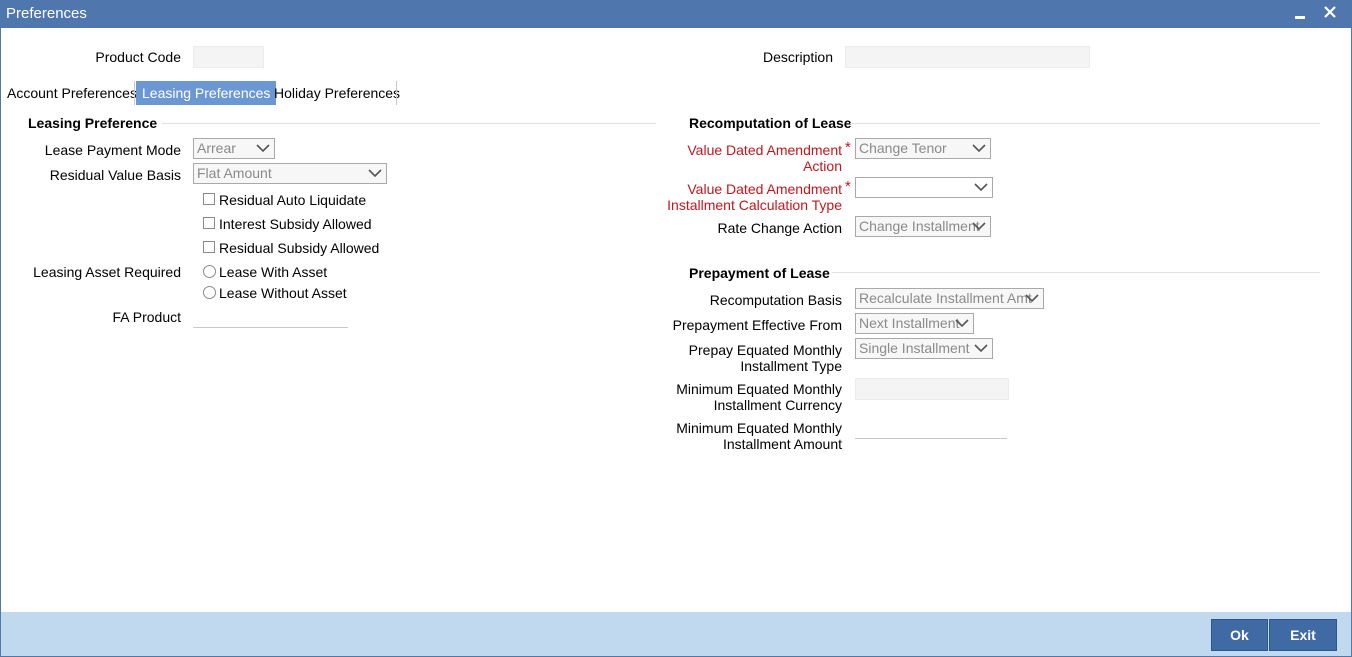 This screenshot has width=1352, height=657. I want to click on lease-with-asset-label: Lease With Asset, so click(273, 272).